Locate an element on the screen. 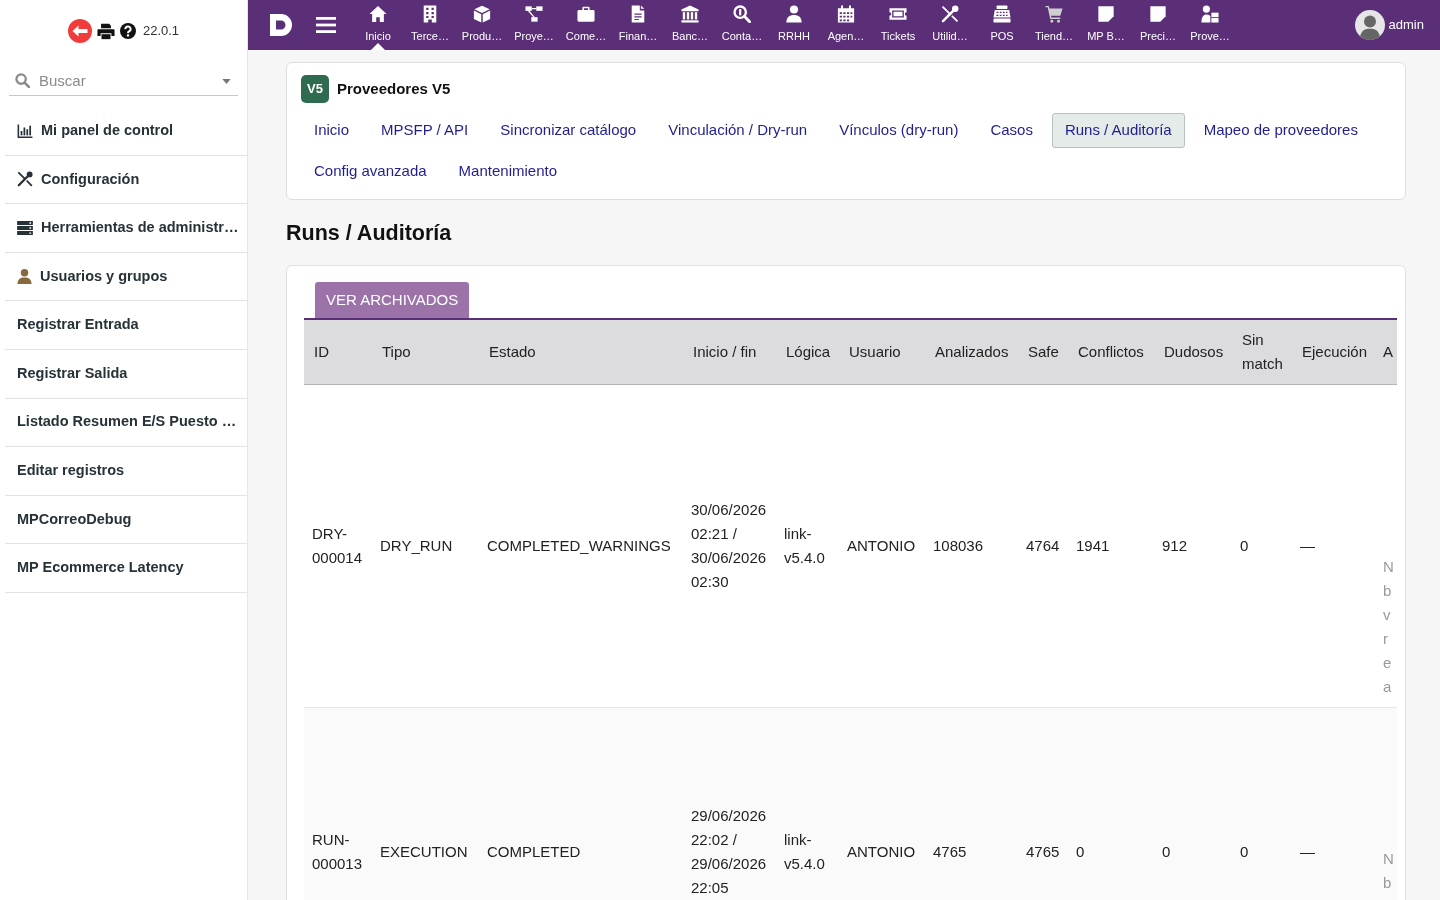  module-badge: V5 is located at coordinates (315, 89).